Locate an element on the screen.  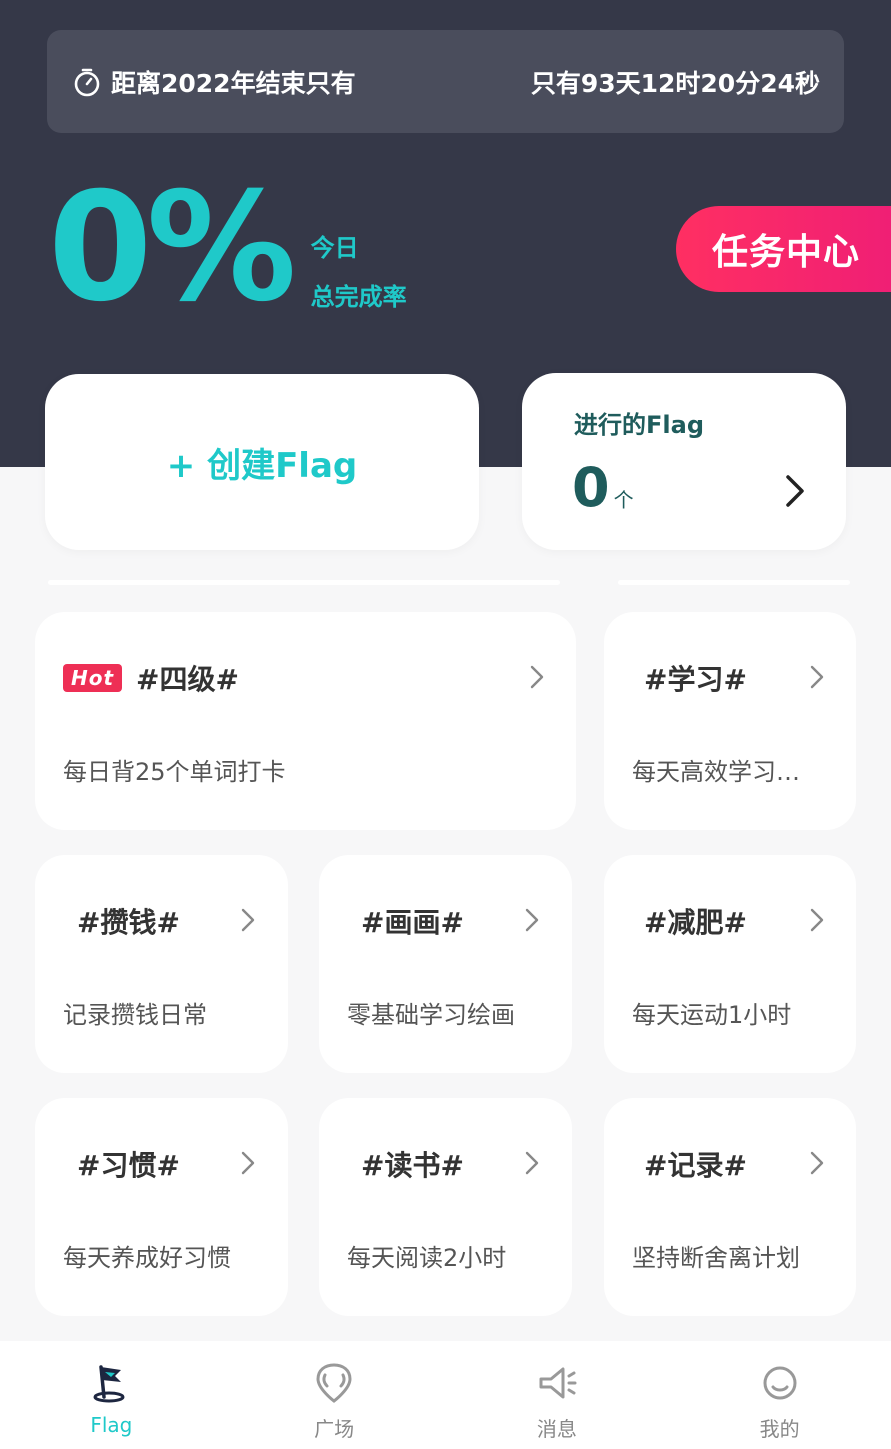
task-center-button: 任务中心 is located at coordinates (783, 249).